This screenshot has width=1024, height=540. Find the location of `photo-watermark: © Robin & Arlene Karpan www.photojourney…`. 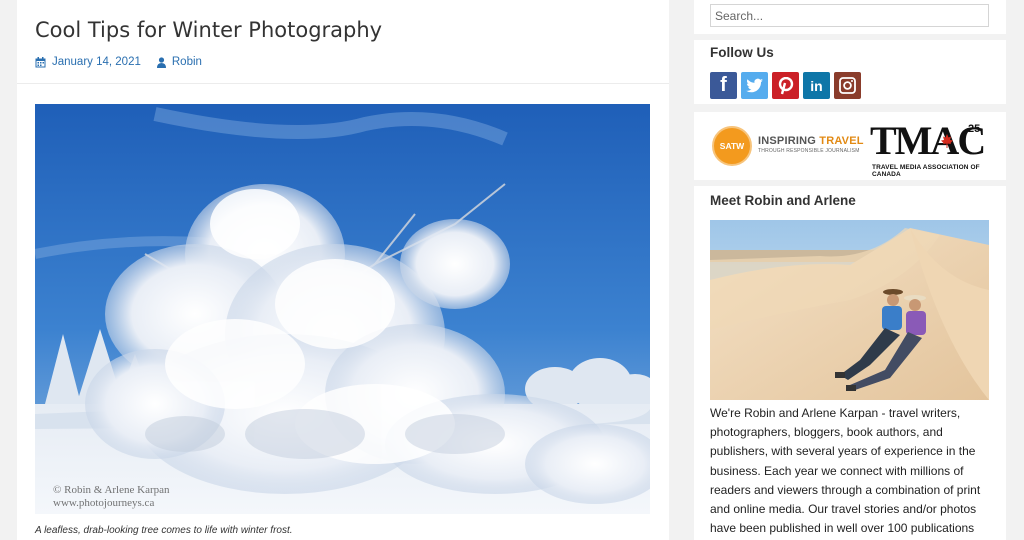

photo-watermark: © Robin & Arlene Karpan www.photojourney… is located at coordinates (111, 497).